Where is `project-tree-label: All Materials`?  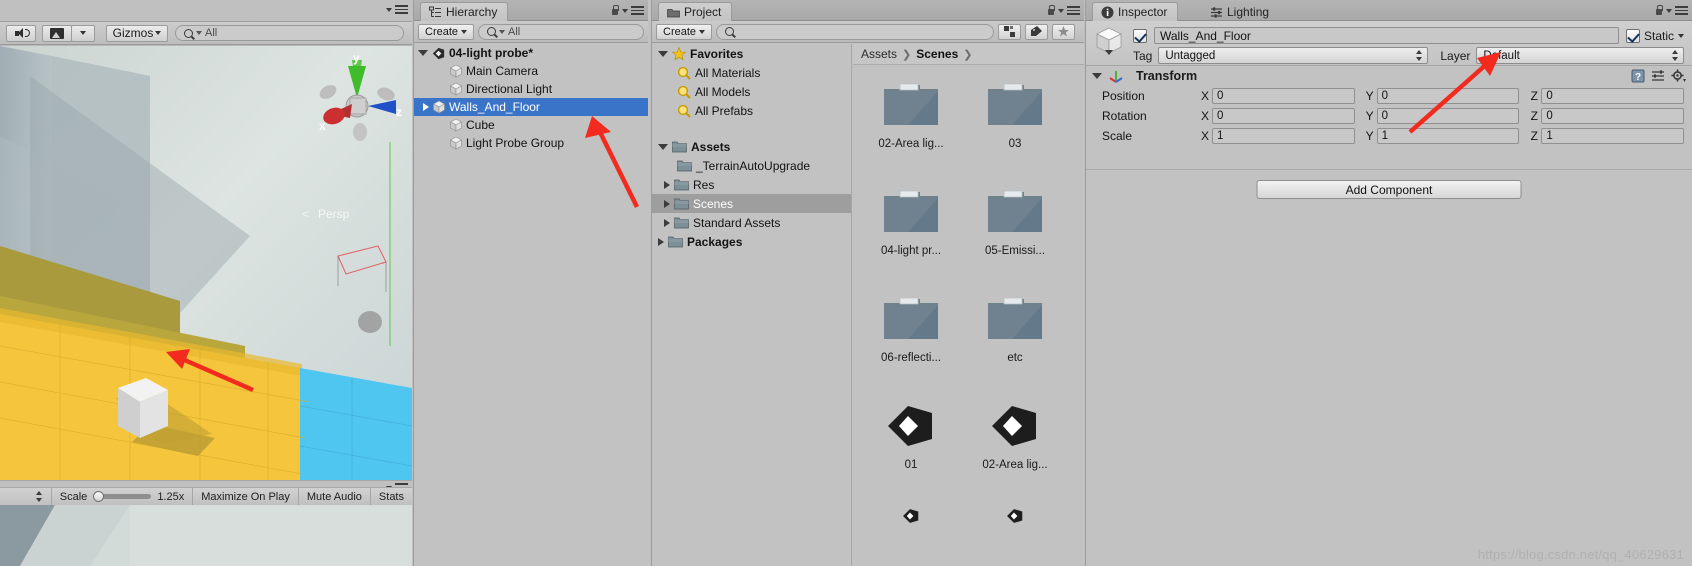 project-tree-label: All Materials is located at coordinates (728, 72).